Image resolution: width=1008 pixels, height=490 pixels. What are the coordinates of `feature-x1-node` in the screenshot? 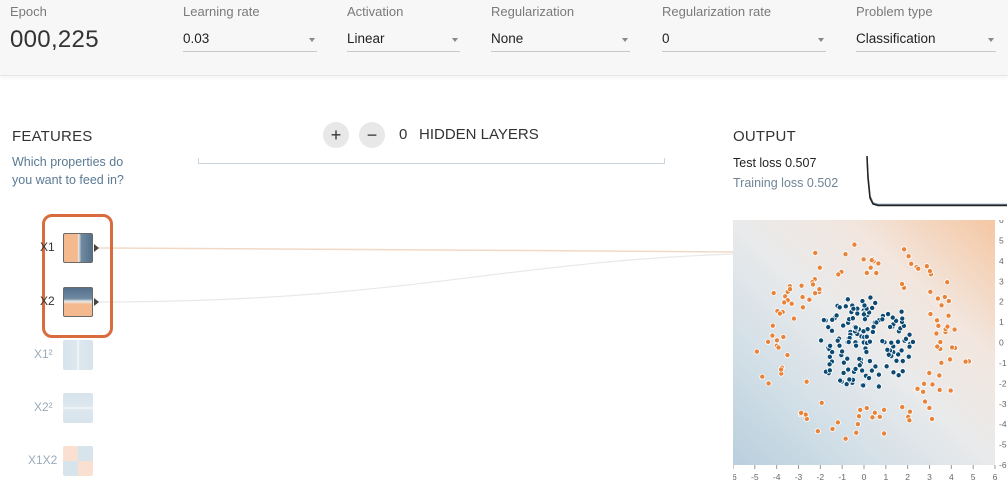 It's located at (78, 248).